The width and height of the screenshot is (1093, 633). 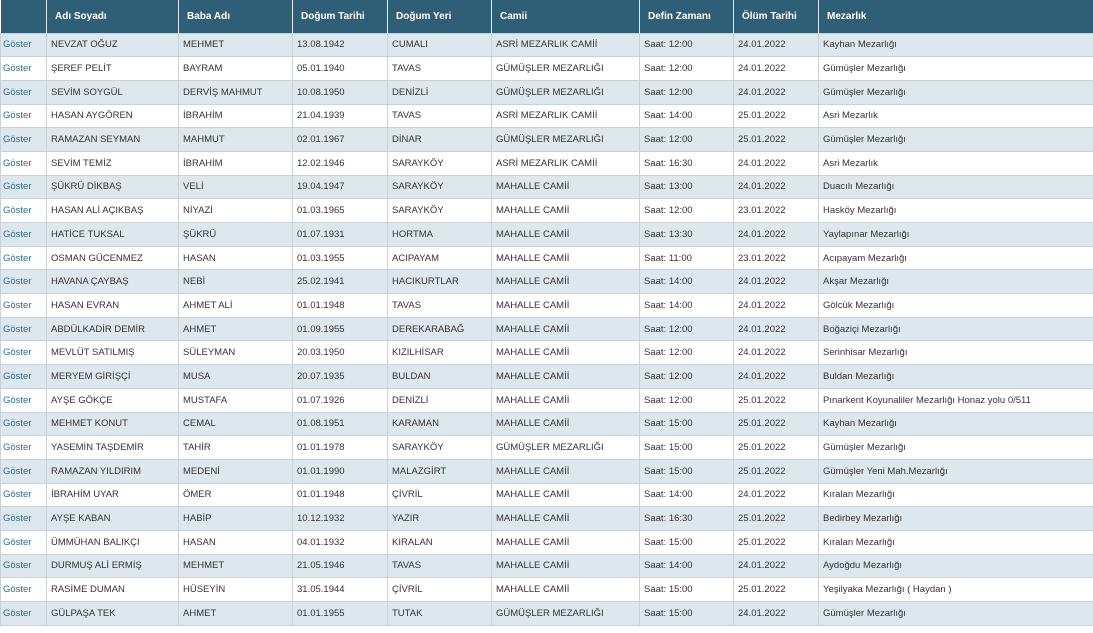 What do you see at coordinates (439, 305) in the screenshot?
I see `cell-birth-place: TAVAS` at bounding box center [439, 305].